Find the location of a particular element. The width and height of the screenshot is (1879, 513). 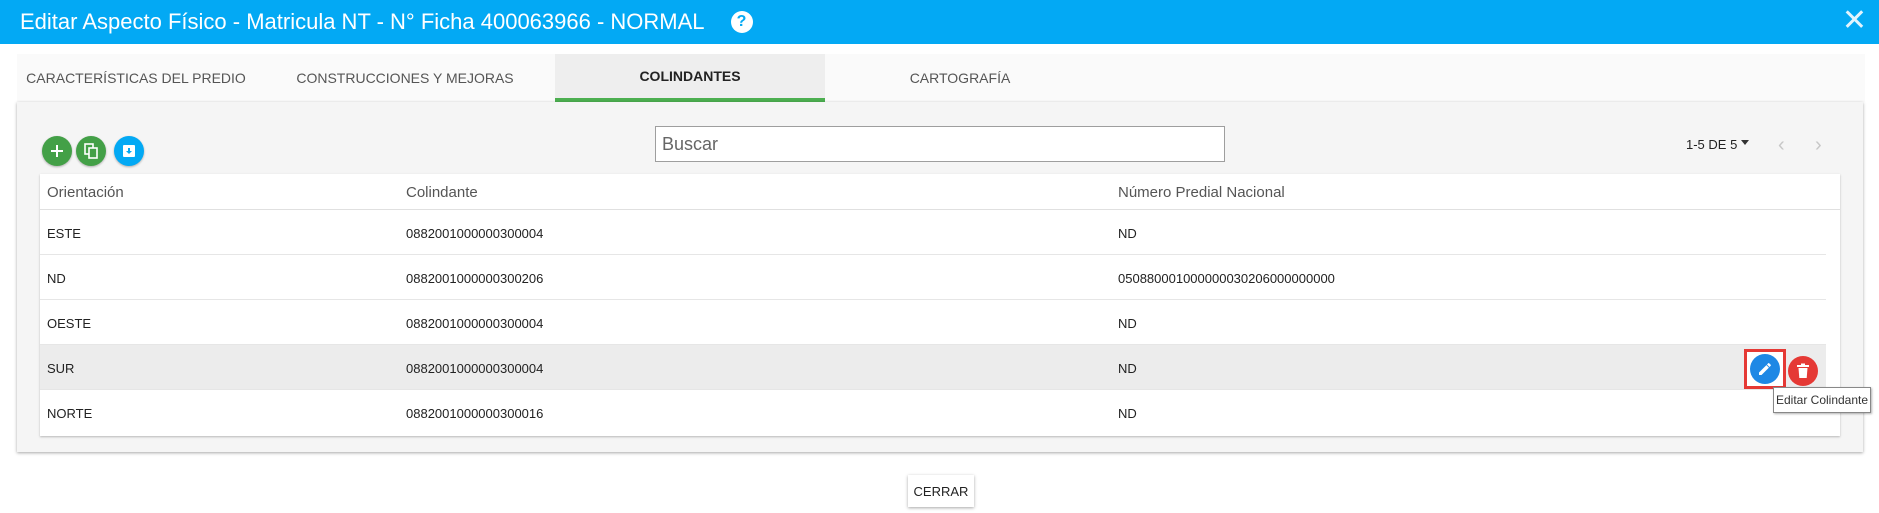

table-row: NORTE 0882001000000300016 ND is located at coordinates (933, 412).